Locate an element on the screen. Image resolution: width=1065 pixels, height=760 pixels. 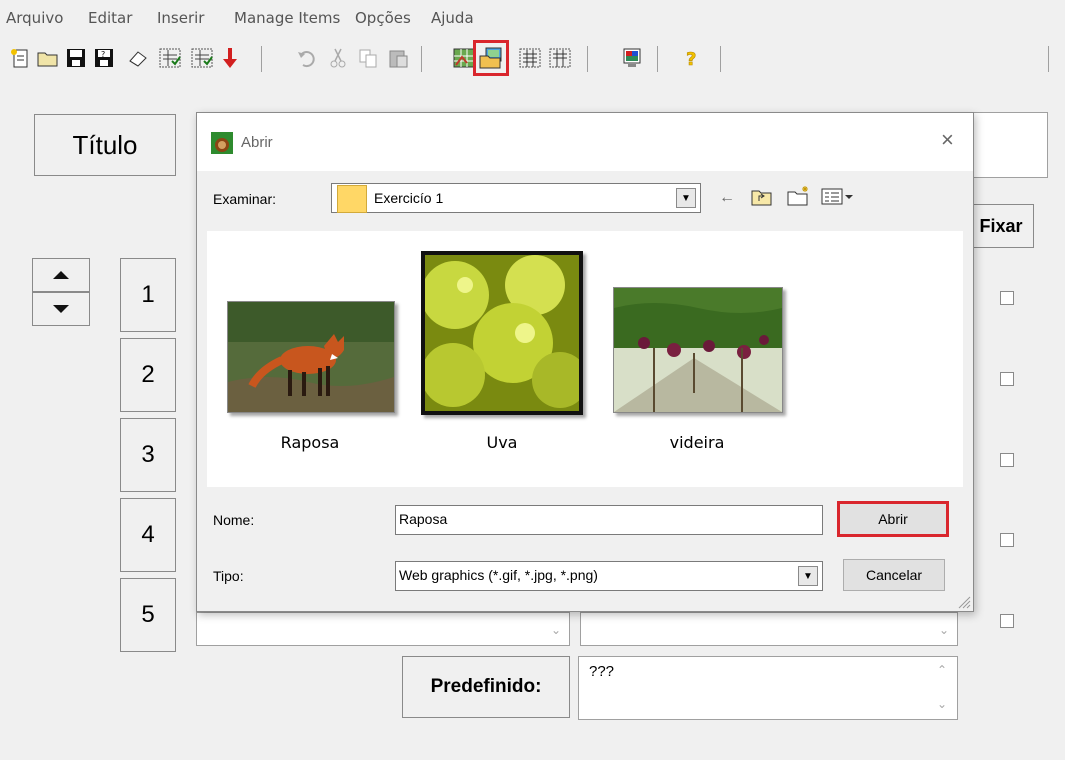
open-button: Abrir is located at coordinates (893, 519).